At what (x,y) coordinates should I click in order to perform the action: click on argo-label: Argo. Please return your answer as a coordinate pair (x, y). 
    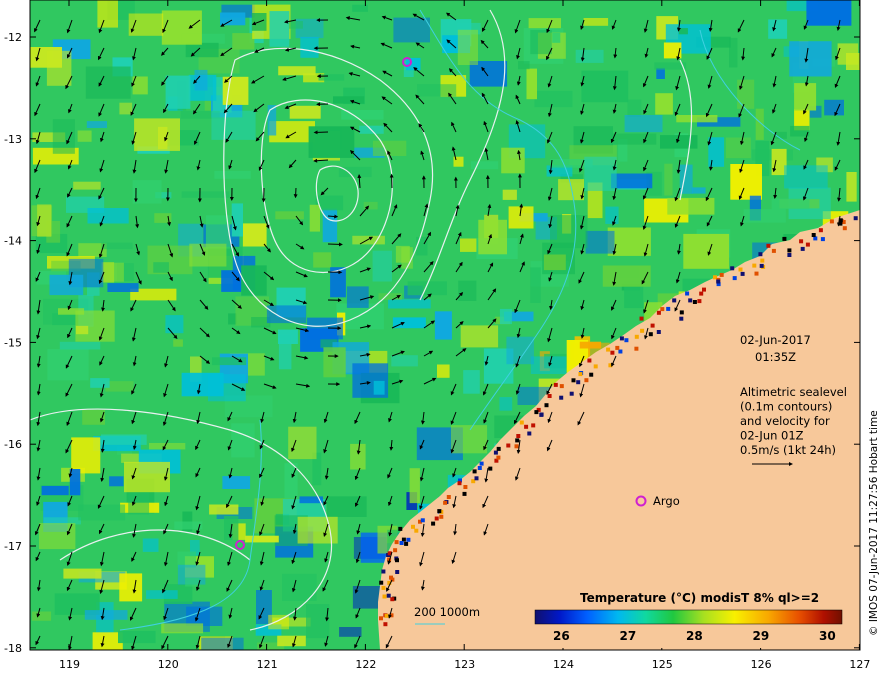
    Looking at the image, I should click on (666, 501).